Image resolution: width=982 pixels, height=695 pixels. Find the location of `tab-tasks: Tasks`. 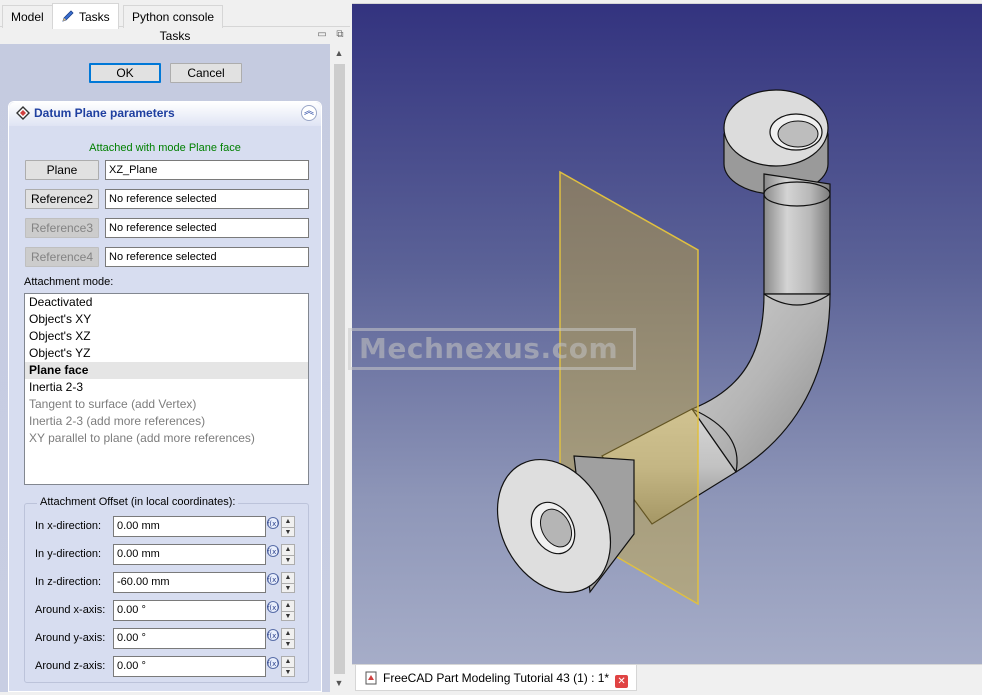

tab-tasks: Tasks is located at coordinates (85, 16).